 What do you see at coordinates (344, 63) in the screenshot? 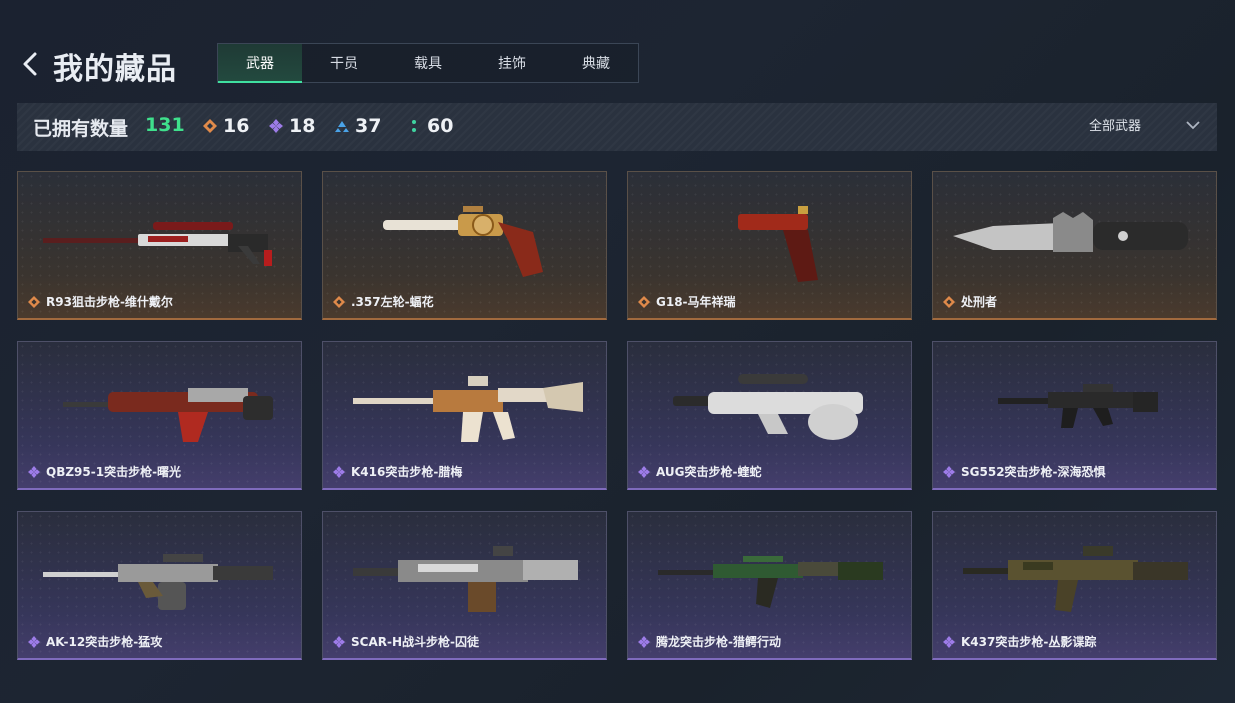
I see `tab-operators: 干员` at bounding box center [344, 63].